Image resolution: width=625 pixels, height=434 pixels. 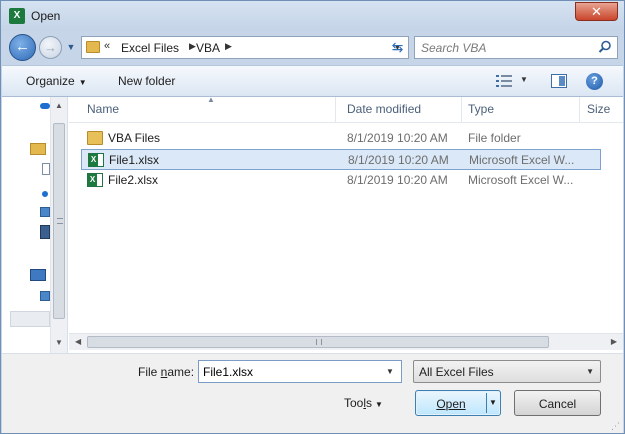 What do you see at coordinates (494, 138) in the screenshot?
I see `file-type: File folder` at bounding box center [494, 138].